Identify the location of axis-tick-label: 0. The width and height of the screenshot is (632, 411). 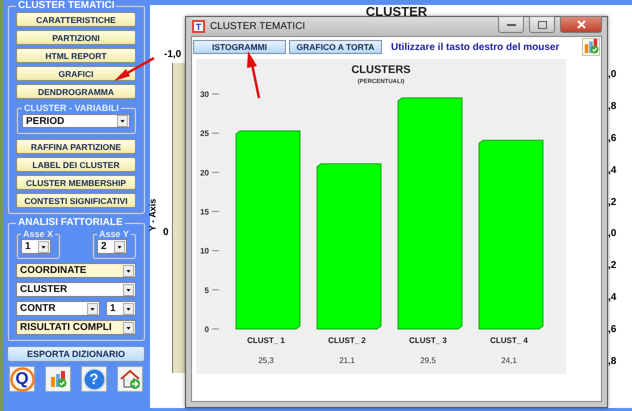
(166, 232).